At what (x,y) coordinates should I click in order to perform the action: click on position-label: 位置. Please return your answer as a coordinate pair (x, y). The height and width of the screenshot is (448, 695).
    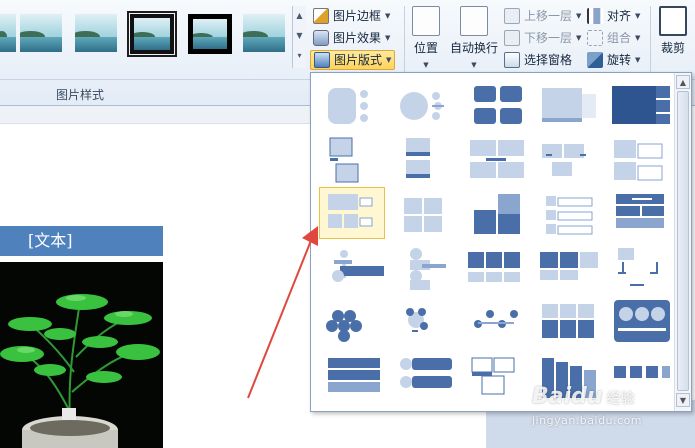
    Looking at the image, I should click on (425, 48).